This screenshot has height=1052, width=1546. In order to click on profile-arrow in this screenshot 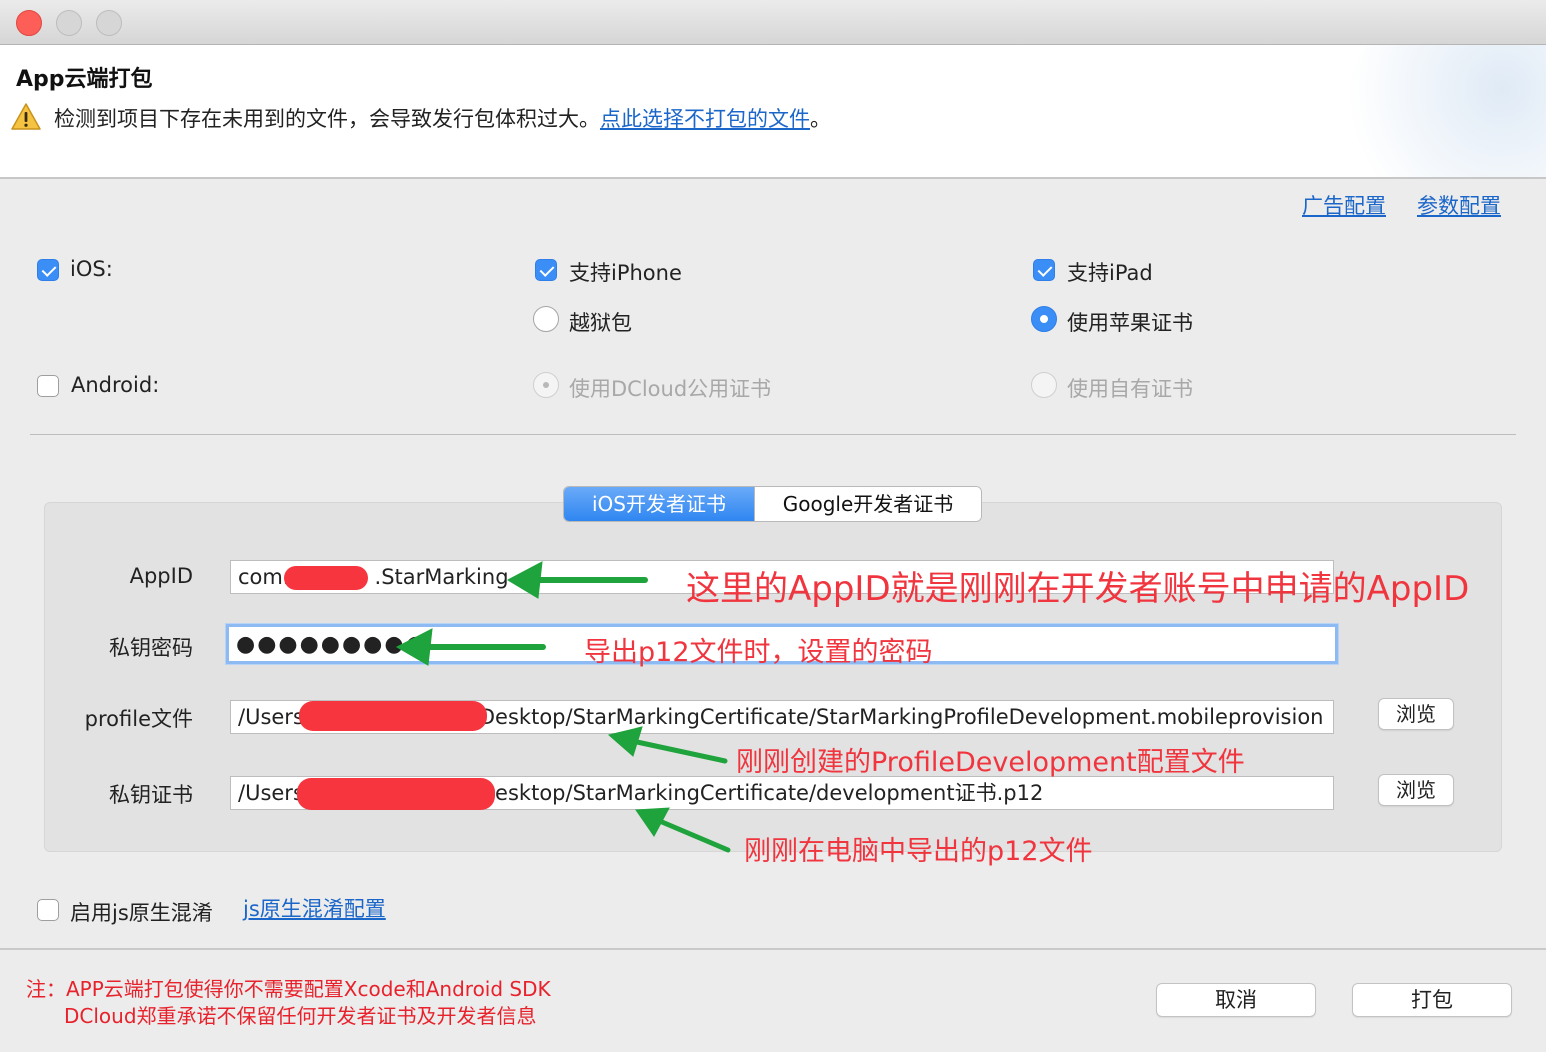, I will do `click(681, 751)`.